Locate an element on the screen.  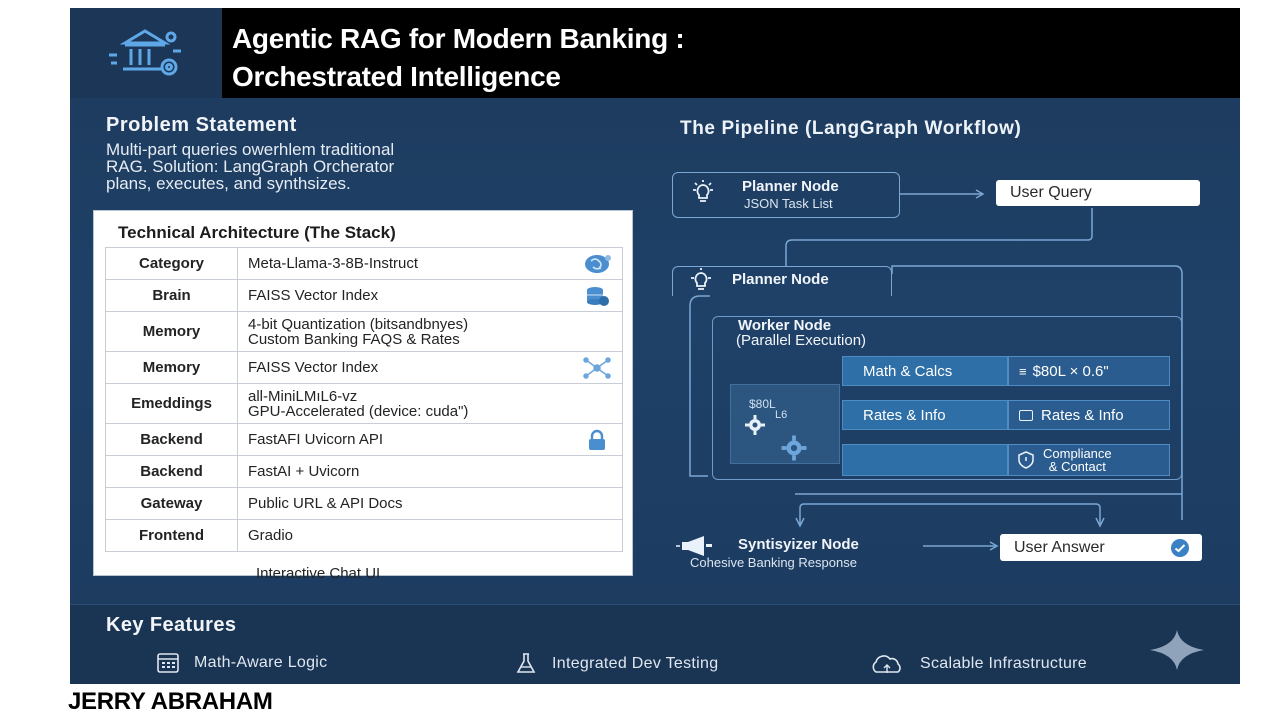
task-compliance-result: Compliance & Contact is located at coordinates (1089, 460).